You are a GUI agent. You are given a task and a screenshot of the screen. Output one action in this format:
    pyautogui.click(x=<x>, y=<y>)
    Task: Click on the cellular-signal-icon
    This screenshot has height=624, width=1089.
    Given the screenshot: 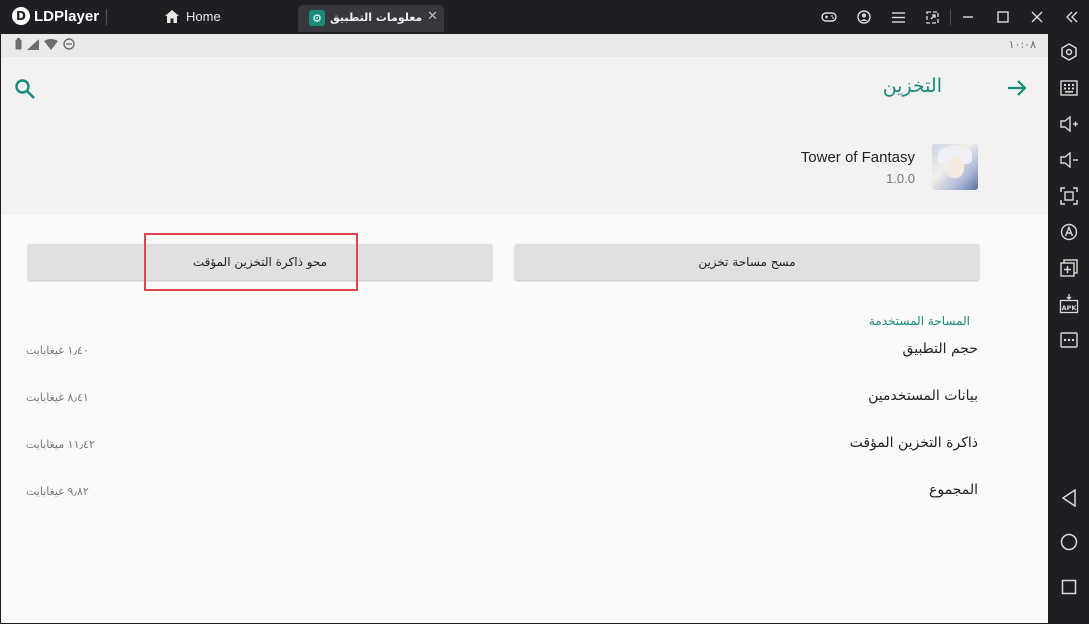 What is the action you would take?
    pyautogui.click(x=33, y=44)
    